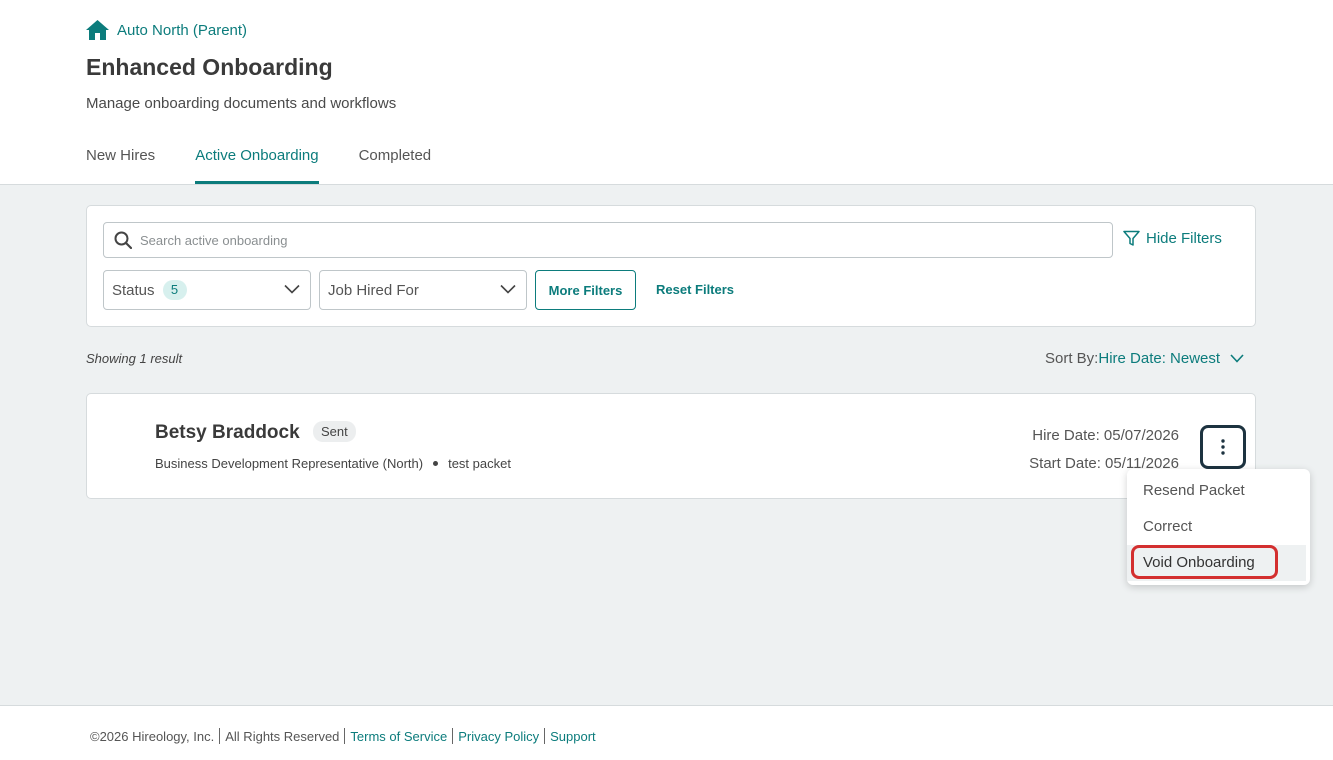  Describe the element at coordinates (1131, 238) in the screenshot. I see `filter-icon` at that location.